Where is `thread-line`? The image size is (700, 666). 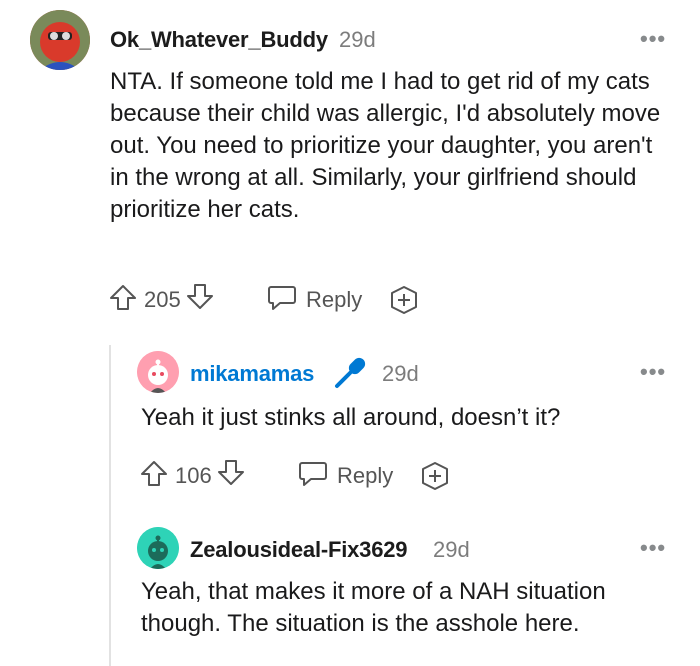 thread-line is located at coordinates (110, 505).